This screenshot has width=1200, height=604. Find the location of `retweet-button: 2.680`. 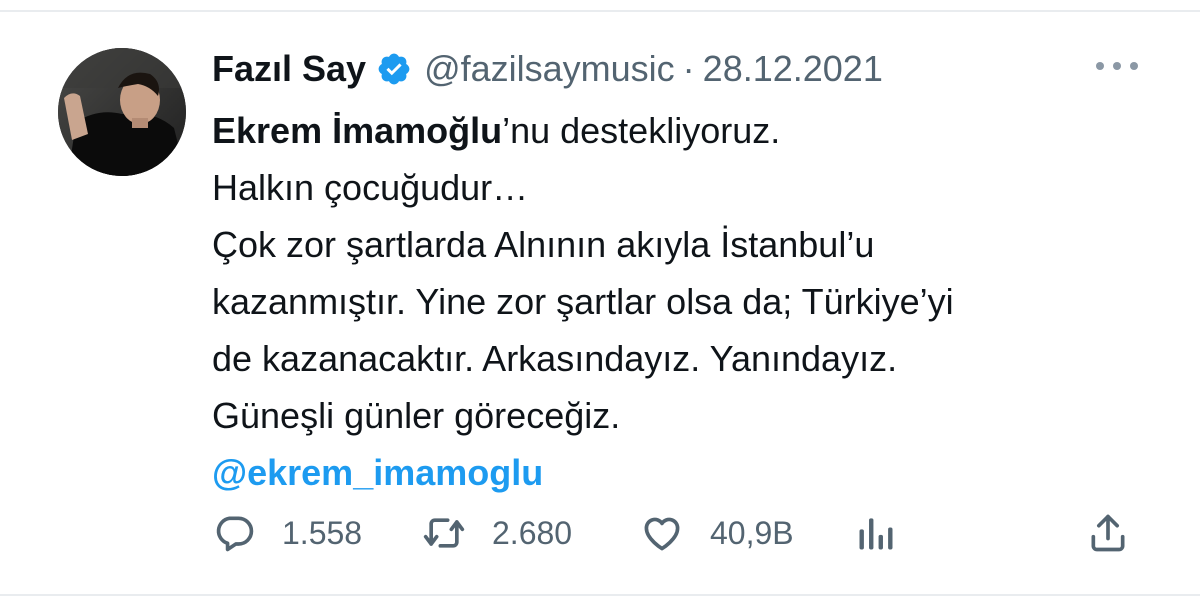

retweet-button: 2.680 is located at coordinates (497, 533).